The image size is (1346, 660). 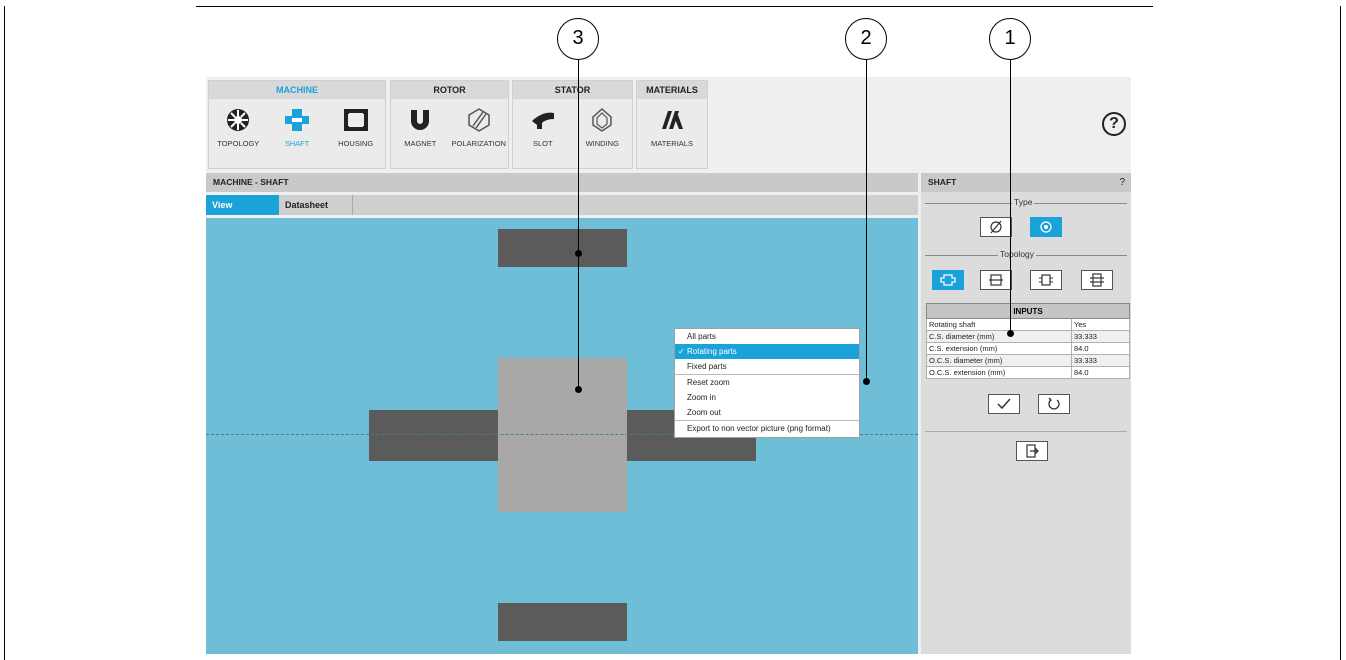 What do you see at coordinates (449, 90) in the screenshot?
I see `ribbon-group-title: ROTOR` at bounding box center [449, 90].